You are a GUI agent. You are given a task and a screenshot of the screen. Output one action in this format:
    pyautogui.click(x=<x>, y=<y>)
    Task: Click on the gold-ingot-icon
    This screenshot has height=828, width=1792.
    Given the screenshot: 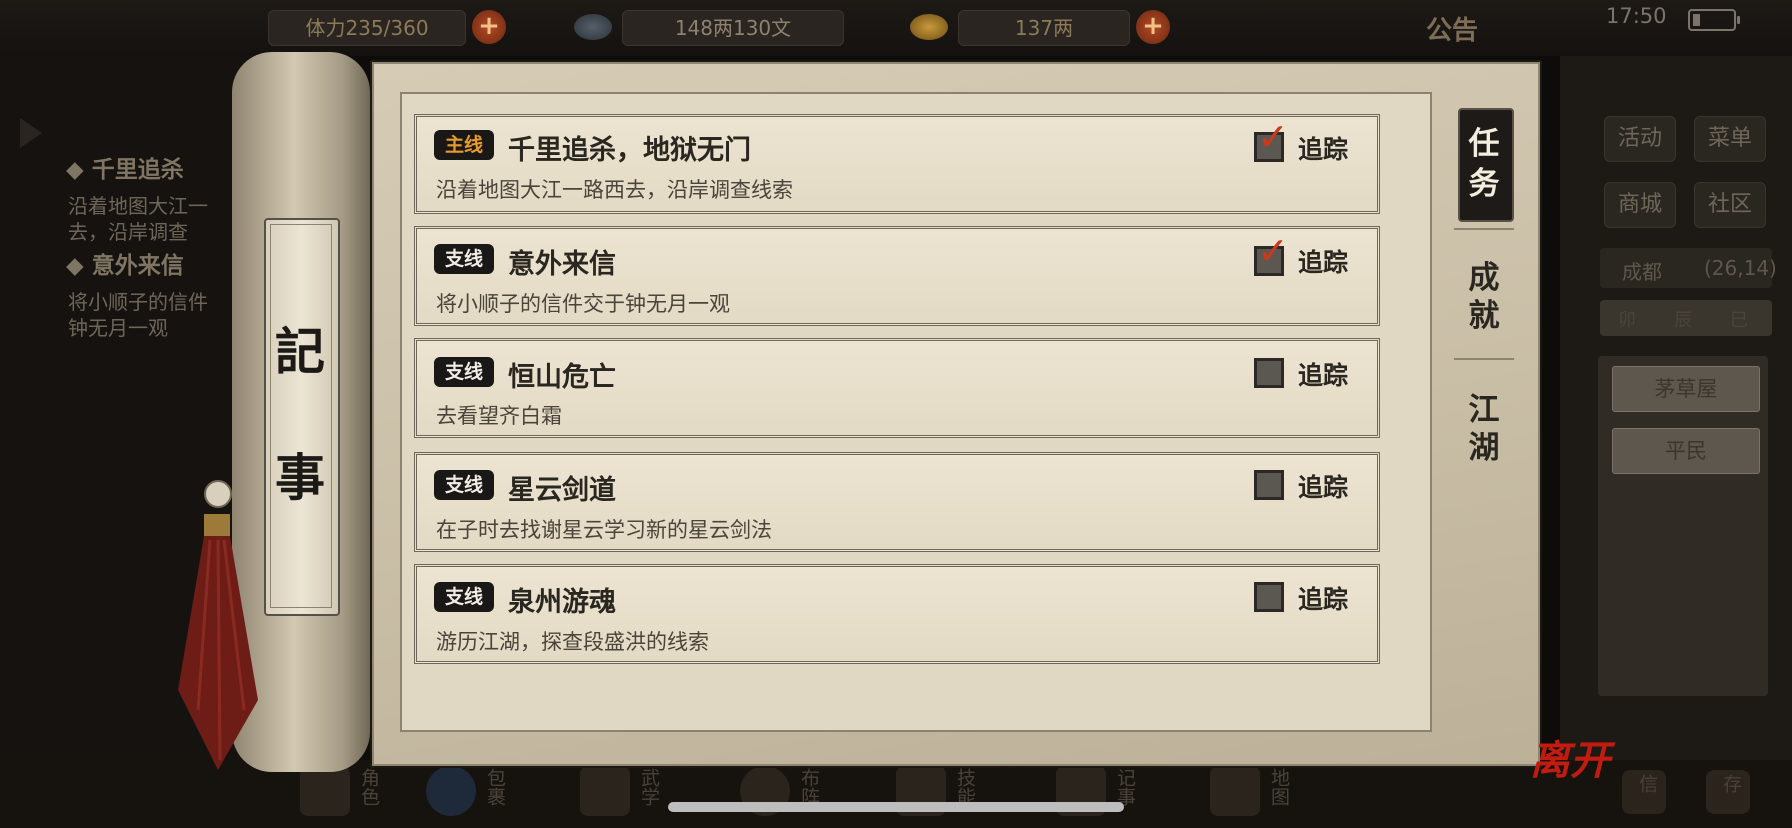 What is the action you would take?
    pyautogui.click(x=929, y=27)
    